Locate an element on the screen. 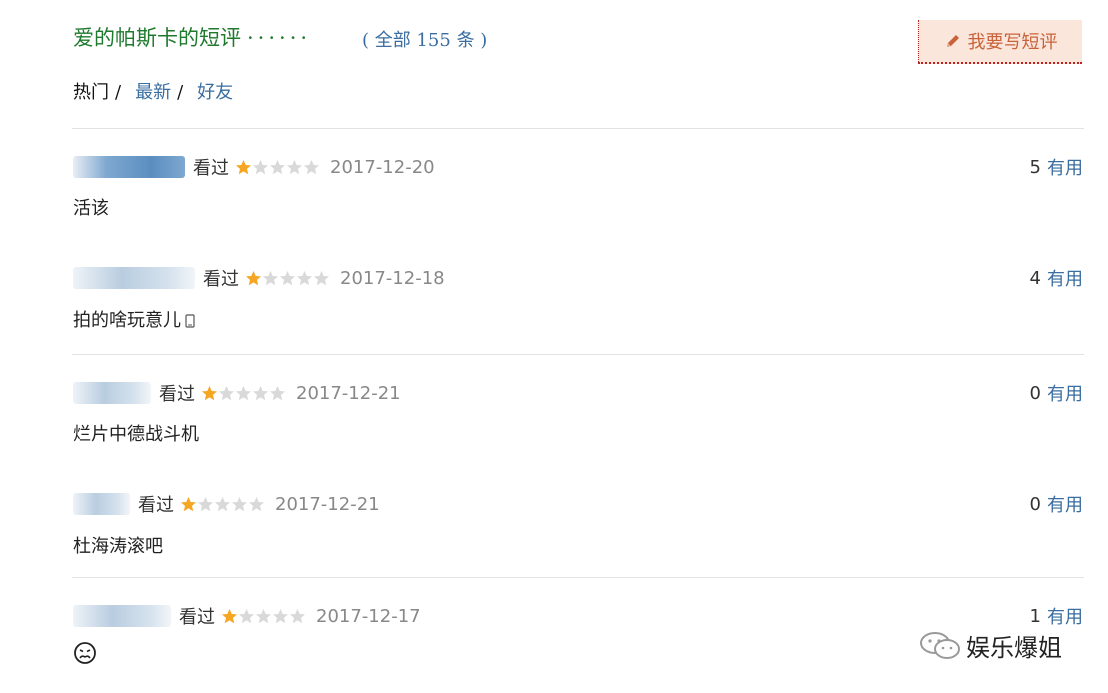 The width and height of the screenshot is (1108, 693). phone-icon is located at coordinates (190, 321).